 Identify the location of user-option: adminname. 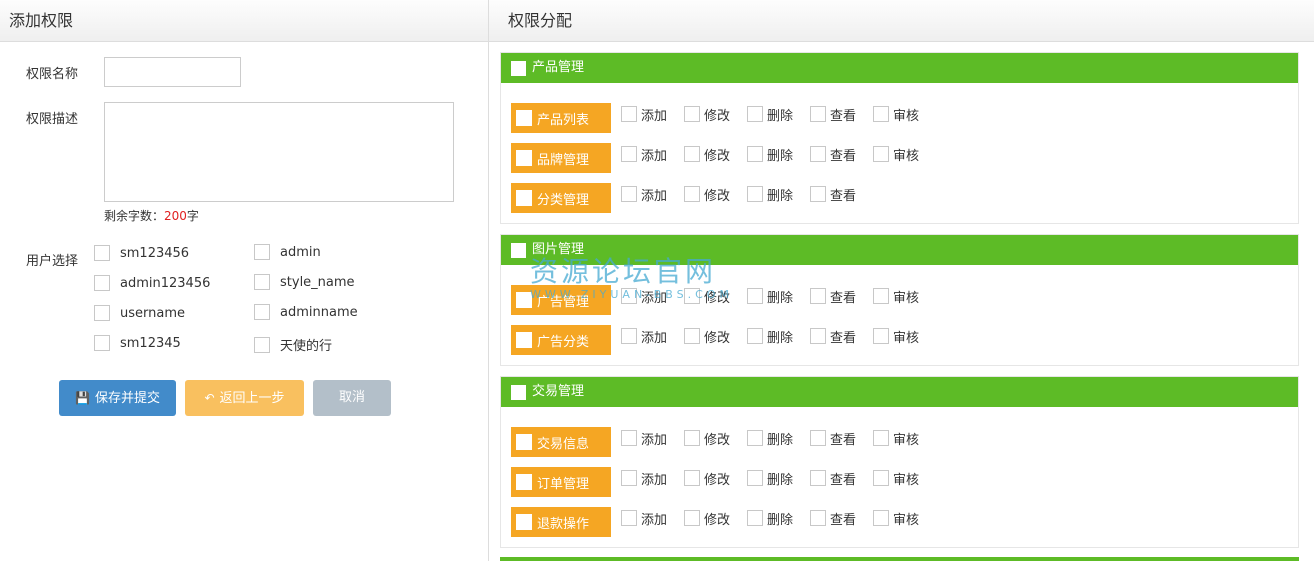
(306, 312).